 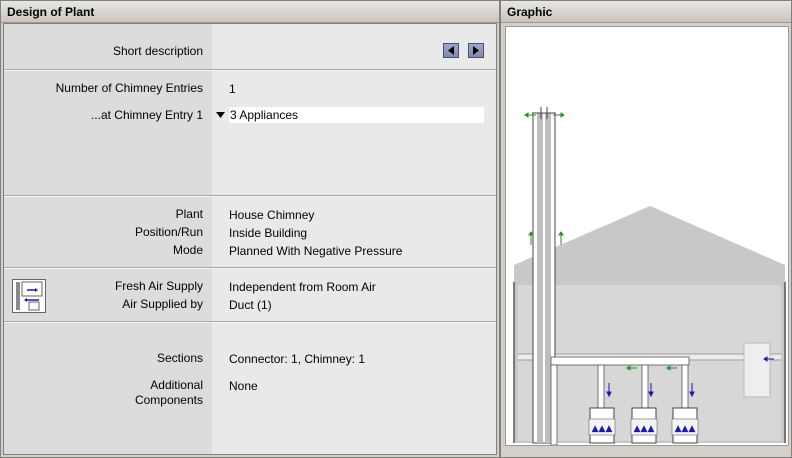 I want to click on mode-value: Planned With Negative Pressure, so click(x=315, y=251).